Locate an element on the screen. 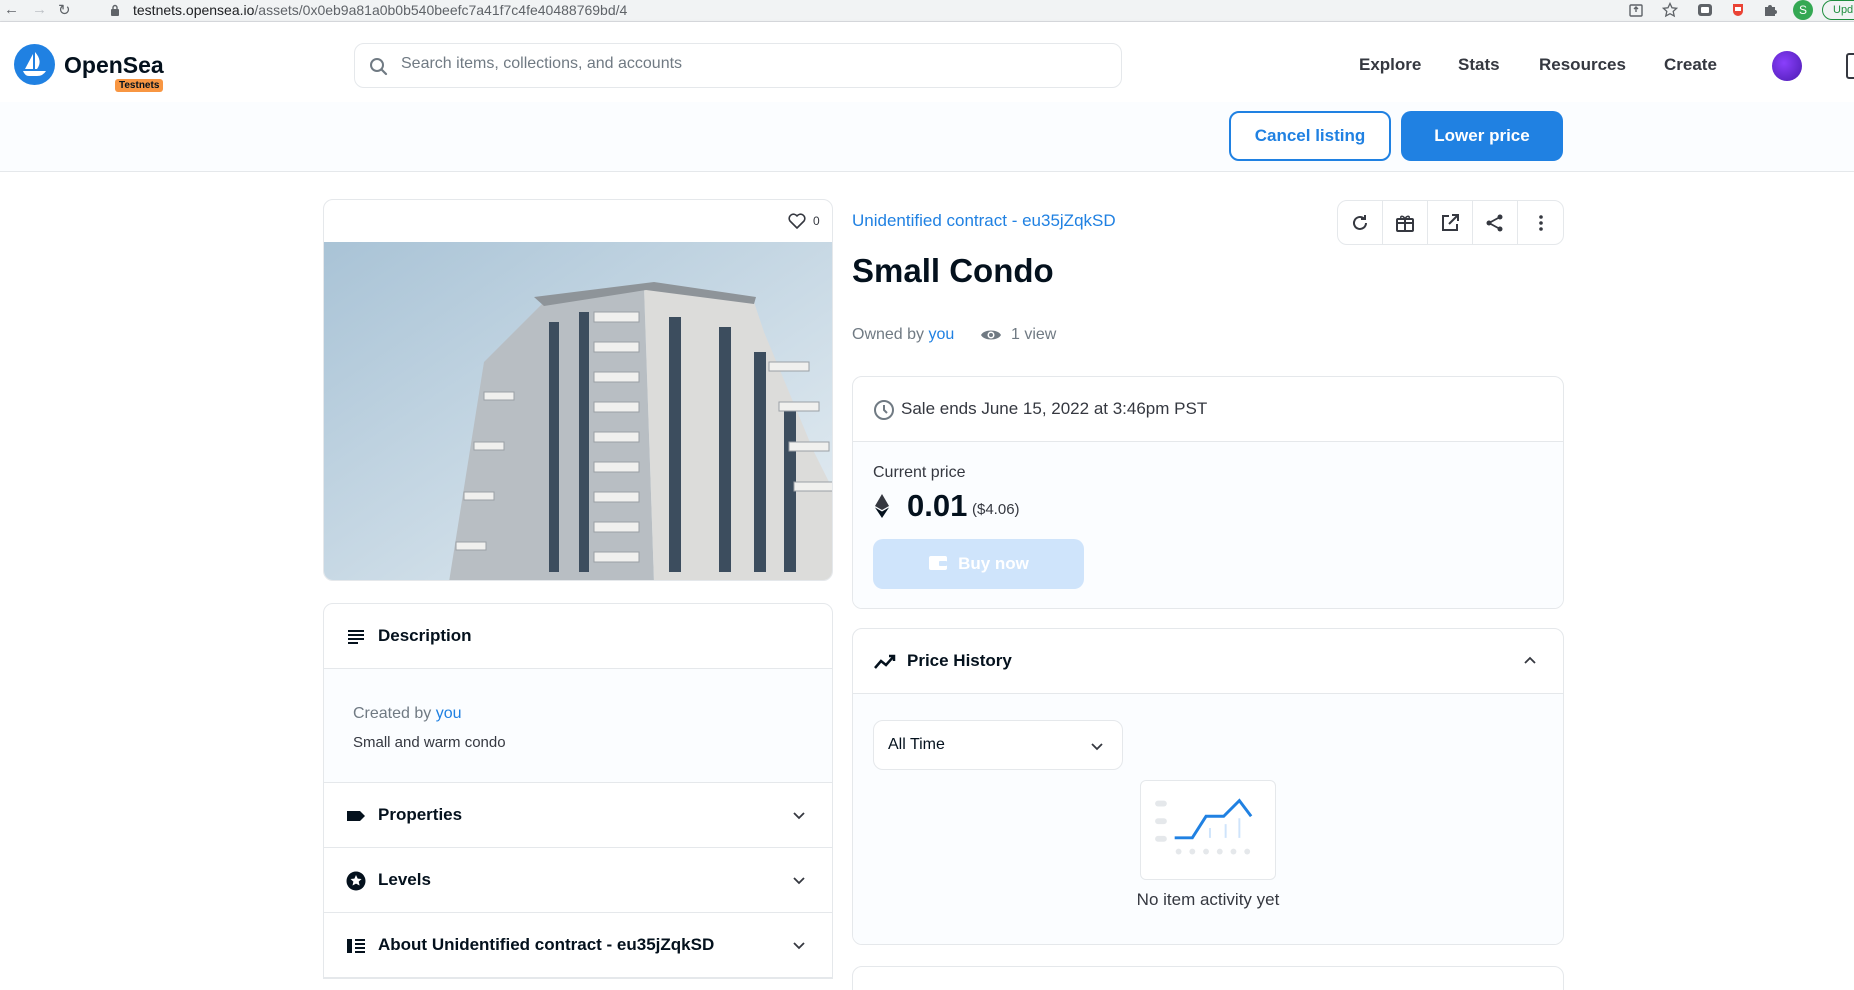 The height and width of the screenshot is (990, 1854). more-vertical-icon is located at coordinates (1540, 222).